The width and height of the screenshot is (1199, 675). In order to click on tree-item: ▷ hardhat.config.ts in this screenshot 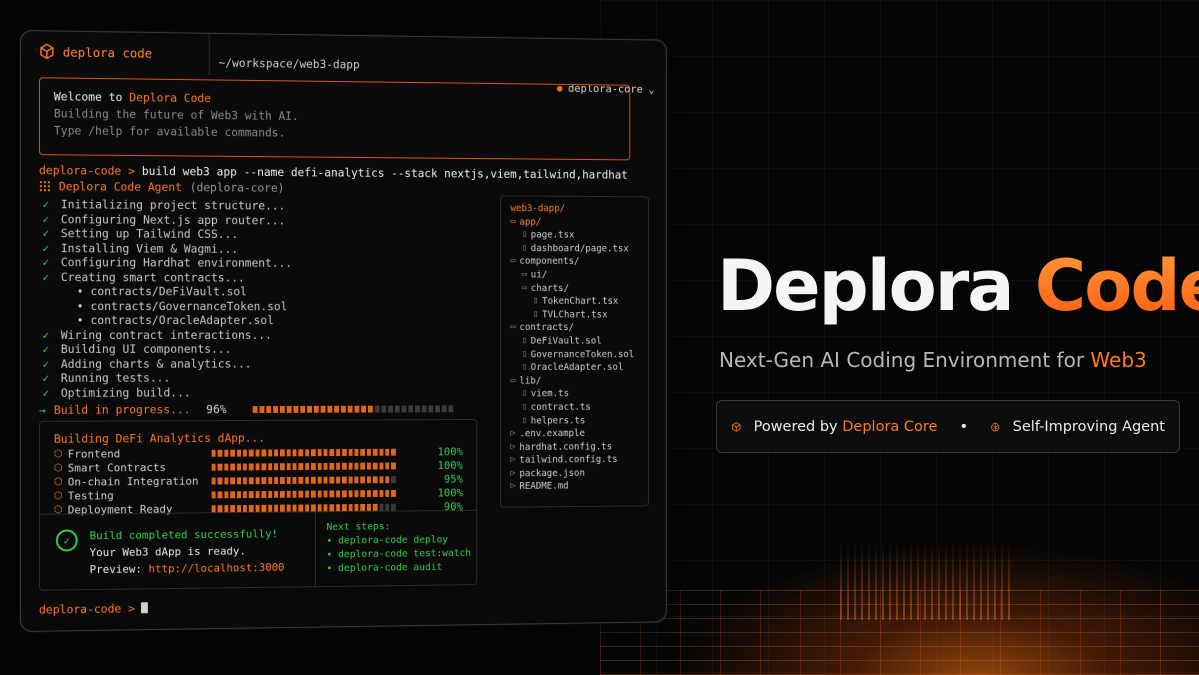, I will do `click(574, 447)`.